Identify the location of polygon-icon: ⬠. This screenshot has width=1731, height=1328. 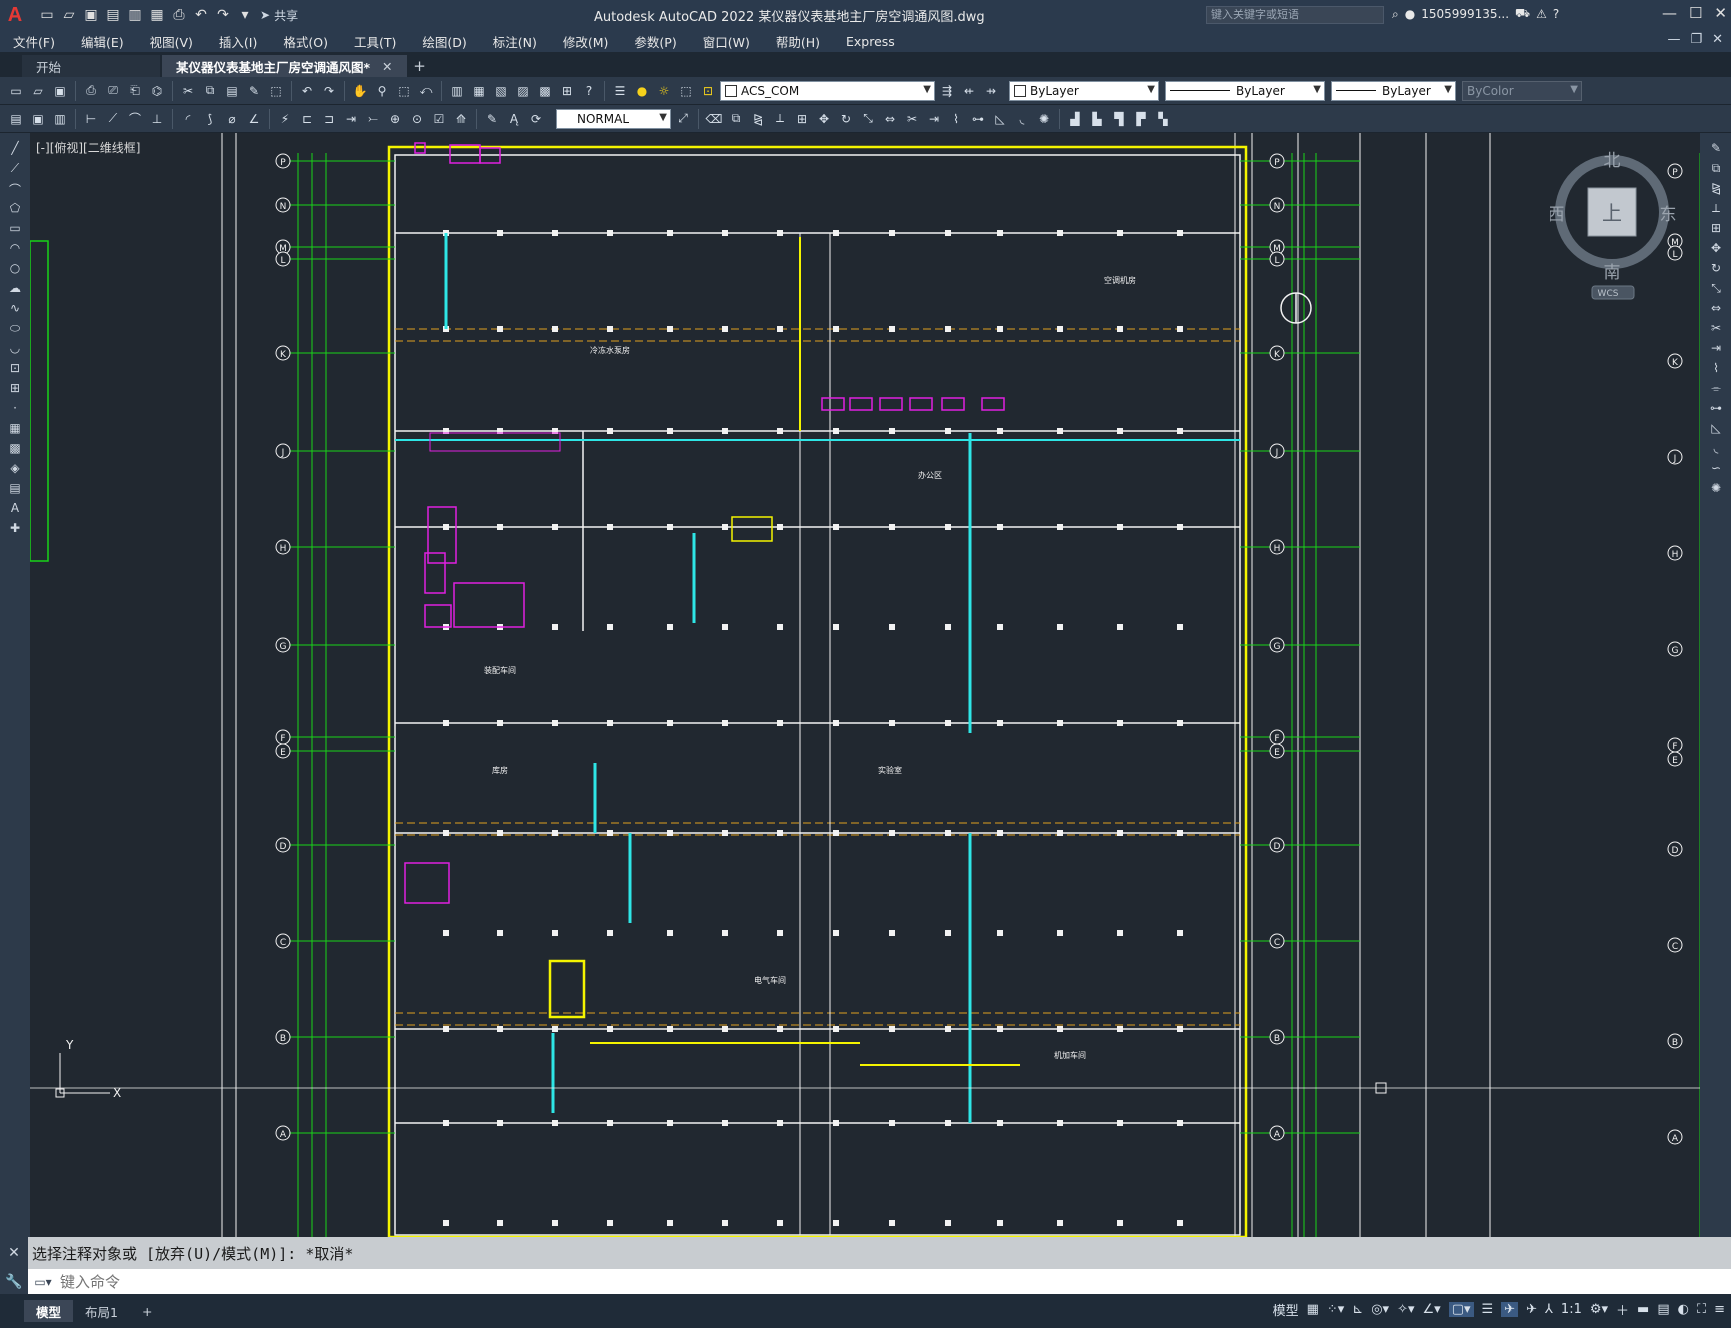
(15, 209).